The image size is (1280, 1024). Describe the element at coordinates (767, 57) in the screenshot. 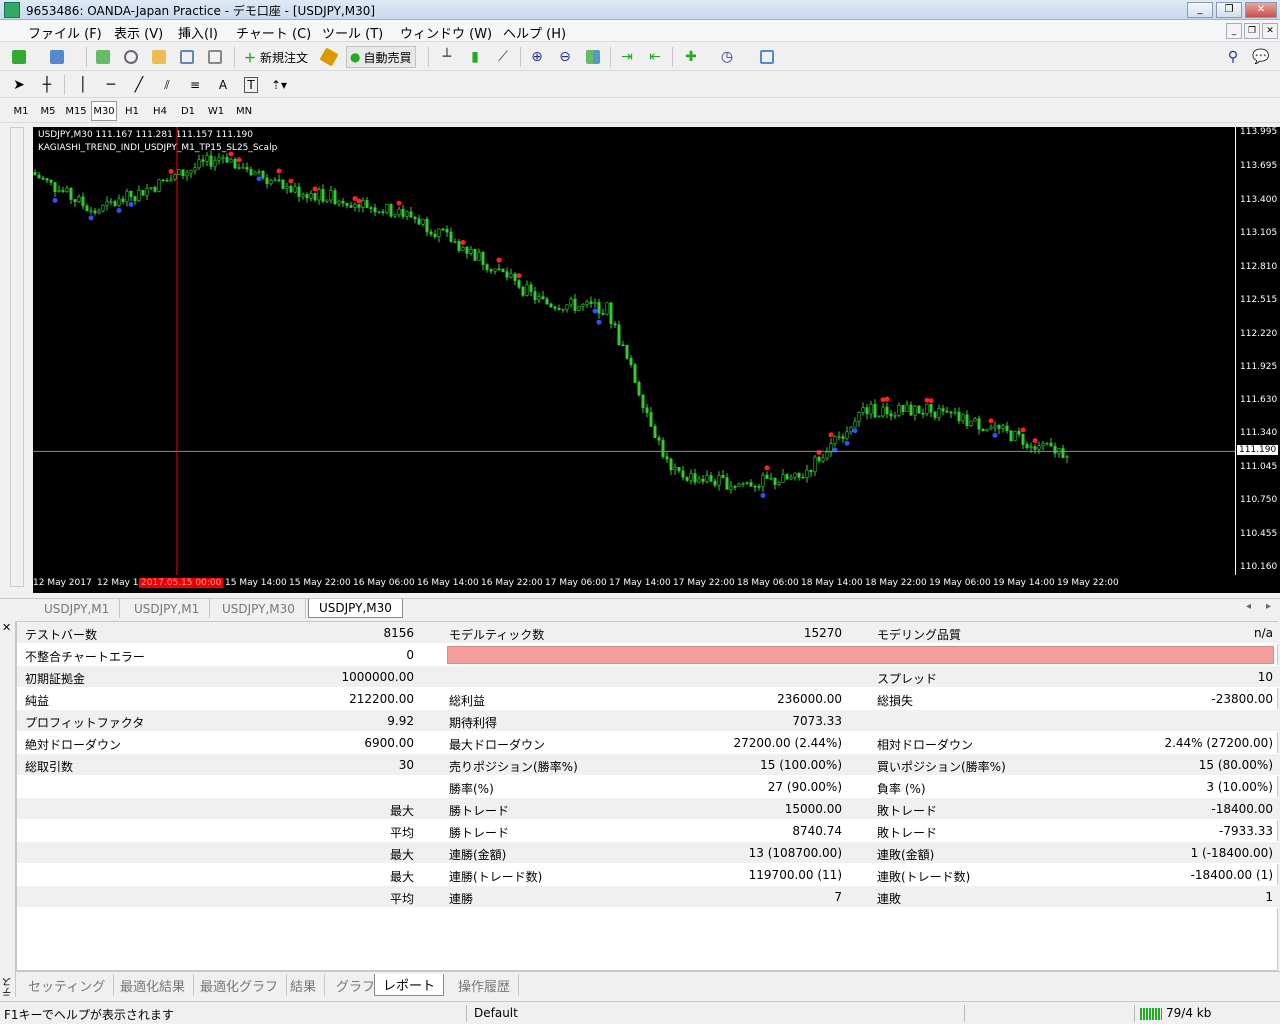

I see `templates-icon` at that location.